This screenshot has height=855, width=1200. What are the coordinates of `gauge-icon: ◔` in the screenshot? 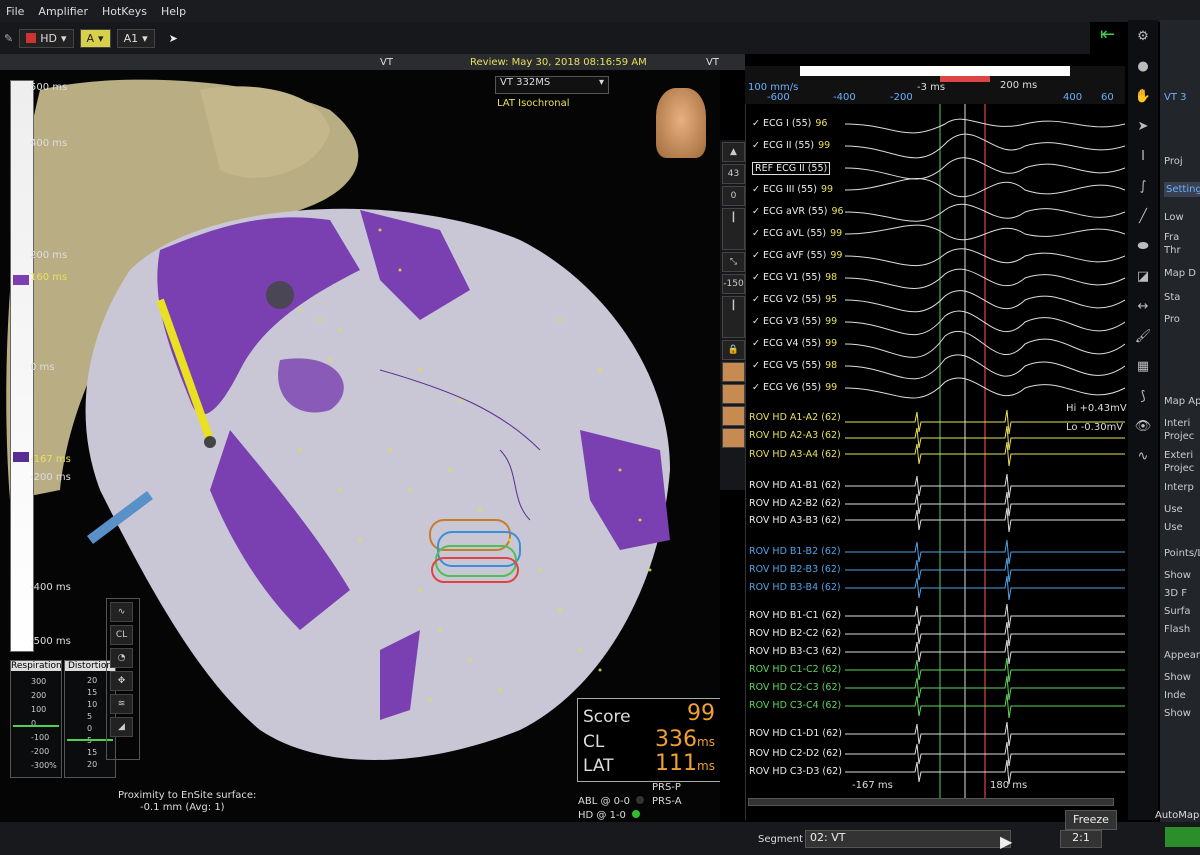 It's located at (121, 658).